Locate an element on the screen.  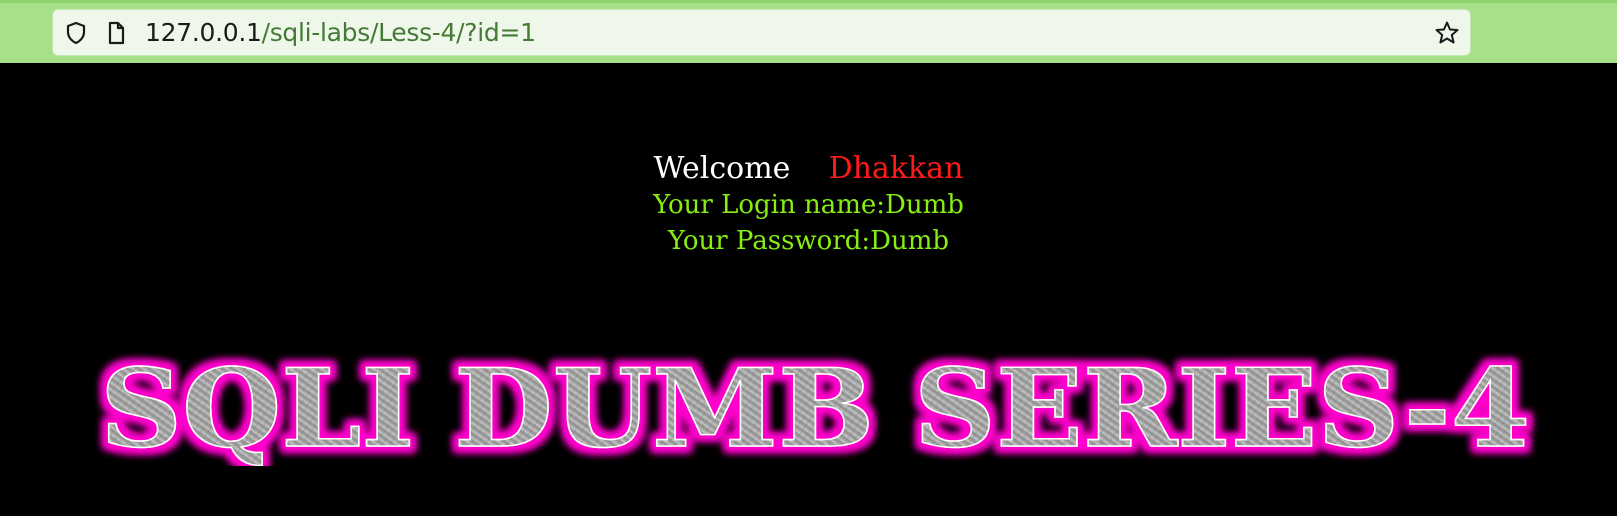
url-text: 127.0.0.1/sqli-labs/Less-4/?id=1 is located at coordinates (340, 33).